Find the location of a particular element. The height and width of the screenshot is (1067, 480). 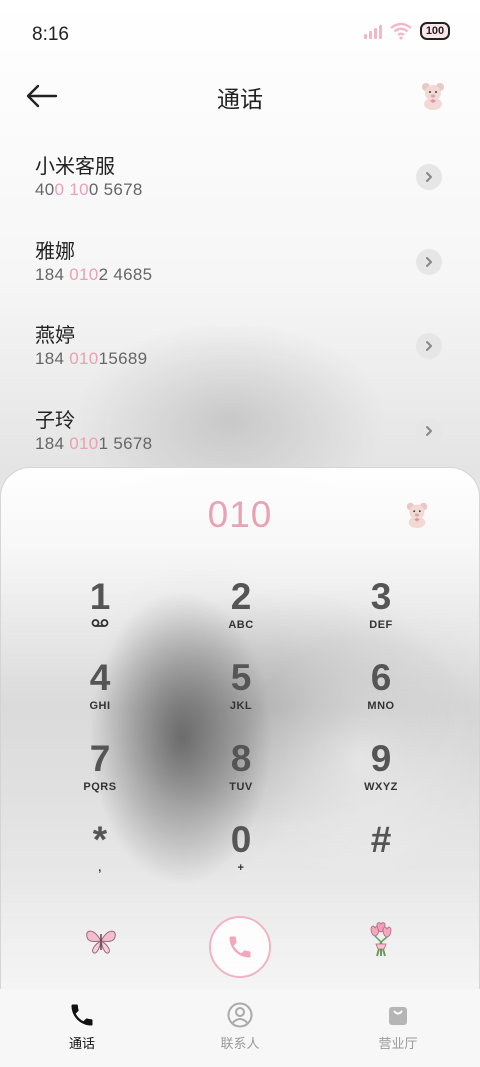

key-star: * , is located at coordinates (100, 857).